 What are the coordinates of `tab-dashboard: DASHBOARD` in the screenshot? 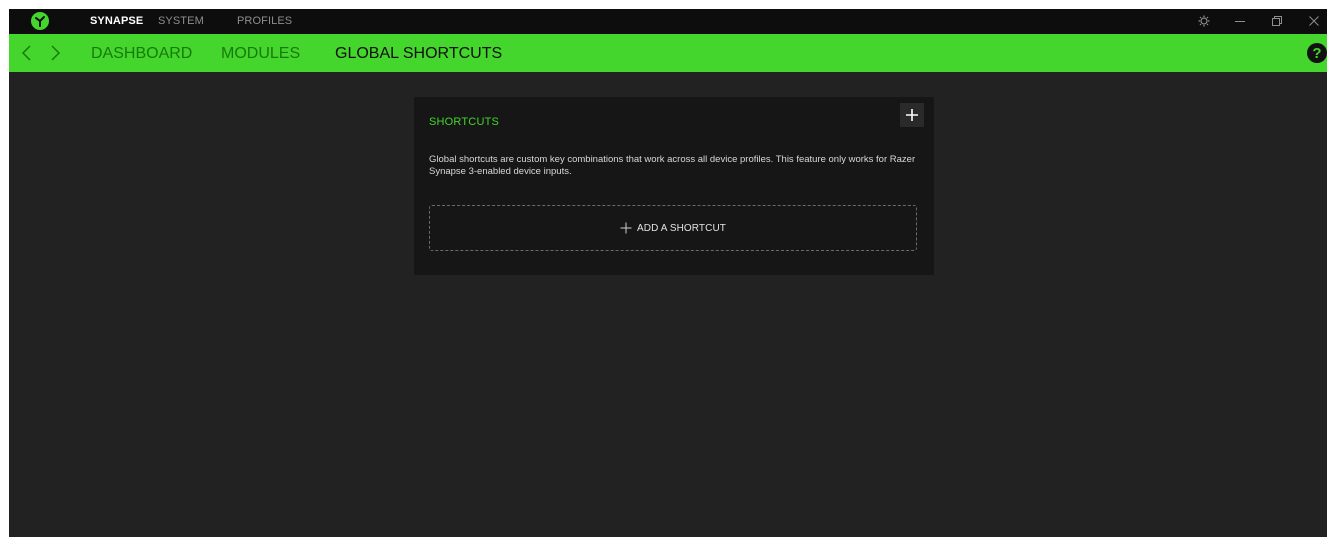 It's located at (141, 53).